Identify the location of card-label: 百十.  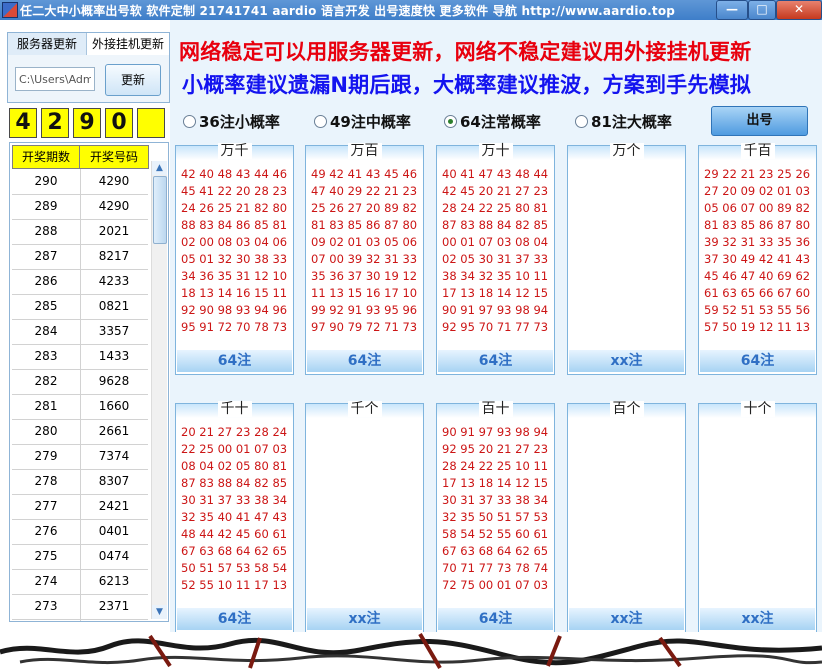
(495, 409).